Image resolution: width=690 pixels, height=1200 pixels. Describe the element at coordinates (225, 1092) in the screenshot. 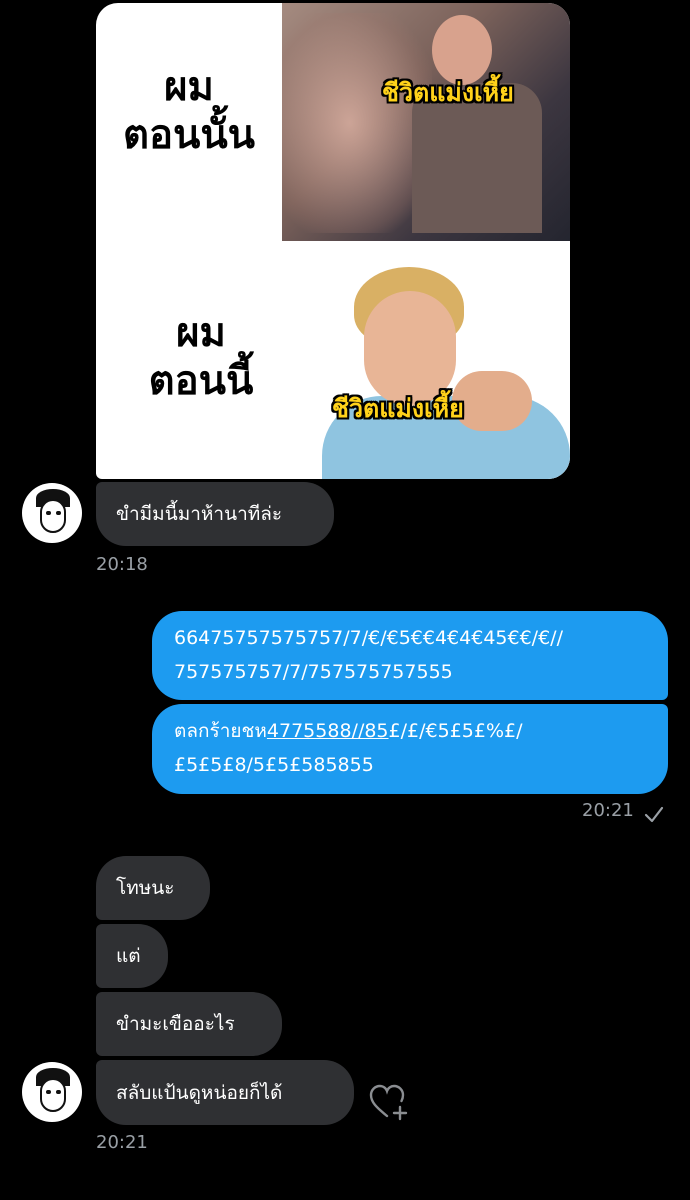

I see `message-incoming: สลับแป้นดูหน่อยก็ได้` at that location.